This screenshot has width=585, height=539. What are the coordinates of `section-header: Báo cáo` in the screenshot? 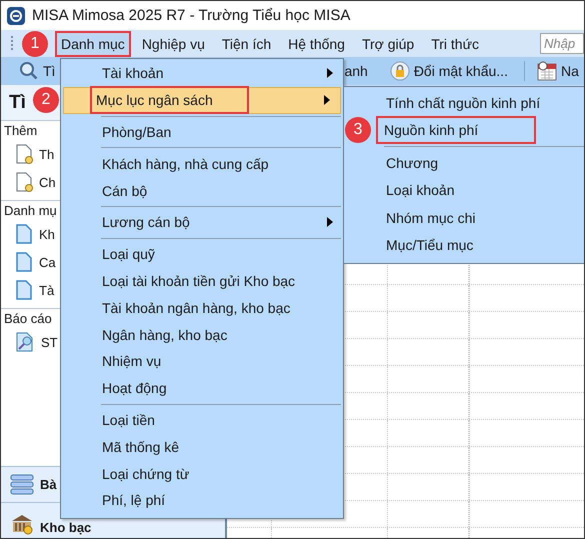 It's located at (28, 319).